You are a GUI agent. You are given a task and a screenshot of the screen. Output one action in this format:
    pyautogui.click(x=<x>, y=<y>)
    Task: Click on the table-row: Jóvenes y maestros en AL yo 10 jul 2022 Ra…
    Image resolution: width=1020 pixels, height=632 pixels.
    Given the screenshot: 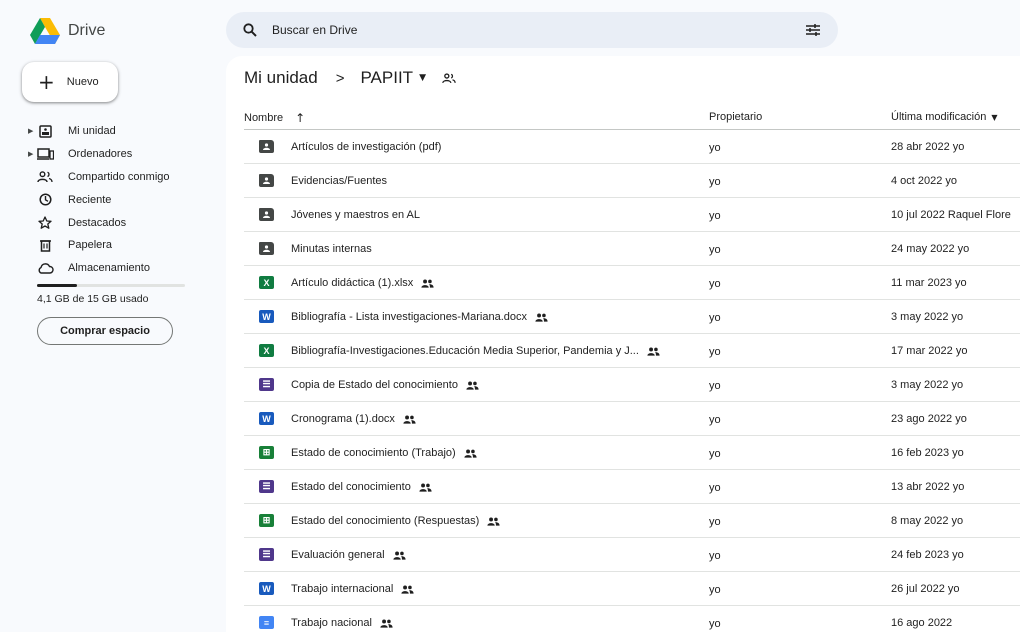 What is the action you would take?
    pyautogui.click(x=632, y=215)
    